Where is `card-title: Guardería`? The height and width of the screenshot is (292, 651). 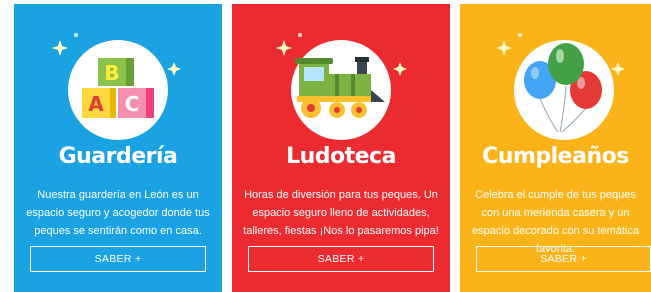
card-title: Guardería is located at coordinates (118, 156).